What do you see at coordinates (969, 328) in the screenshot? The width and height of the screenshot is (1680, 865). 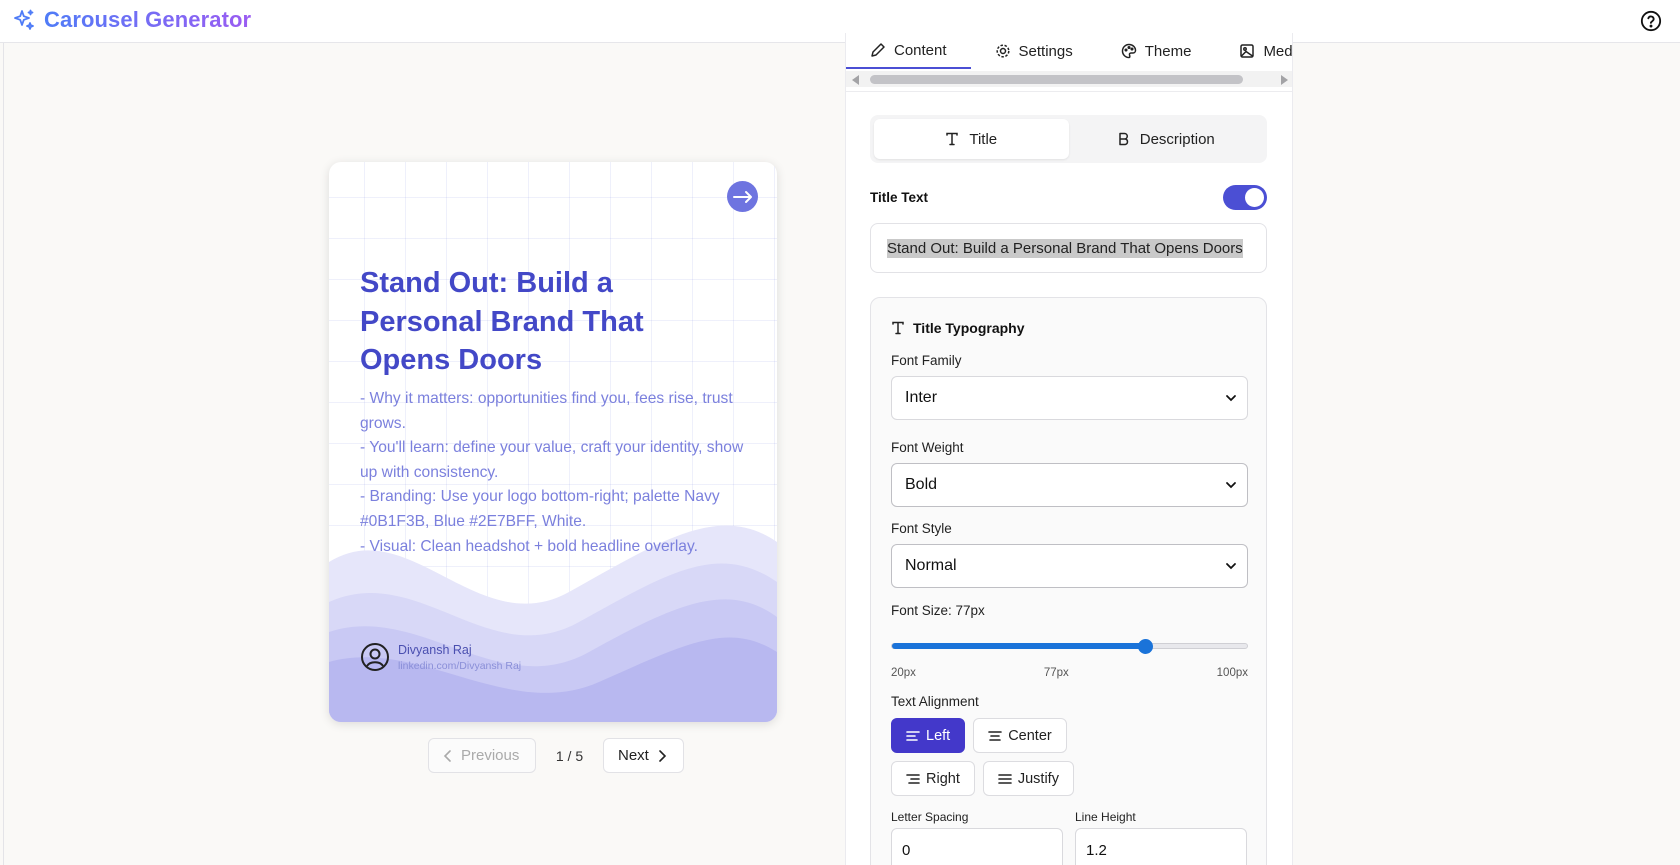 I see `typography-heading-label: Title Typography` at bounding box center [969, 328].